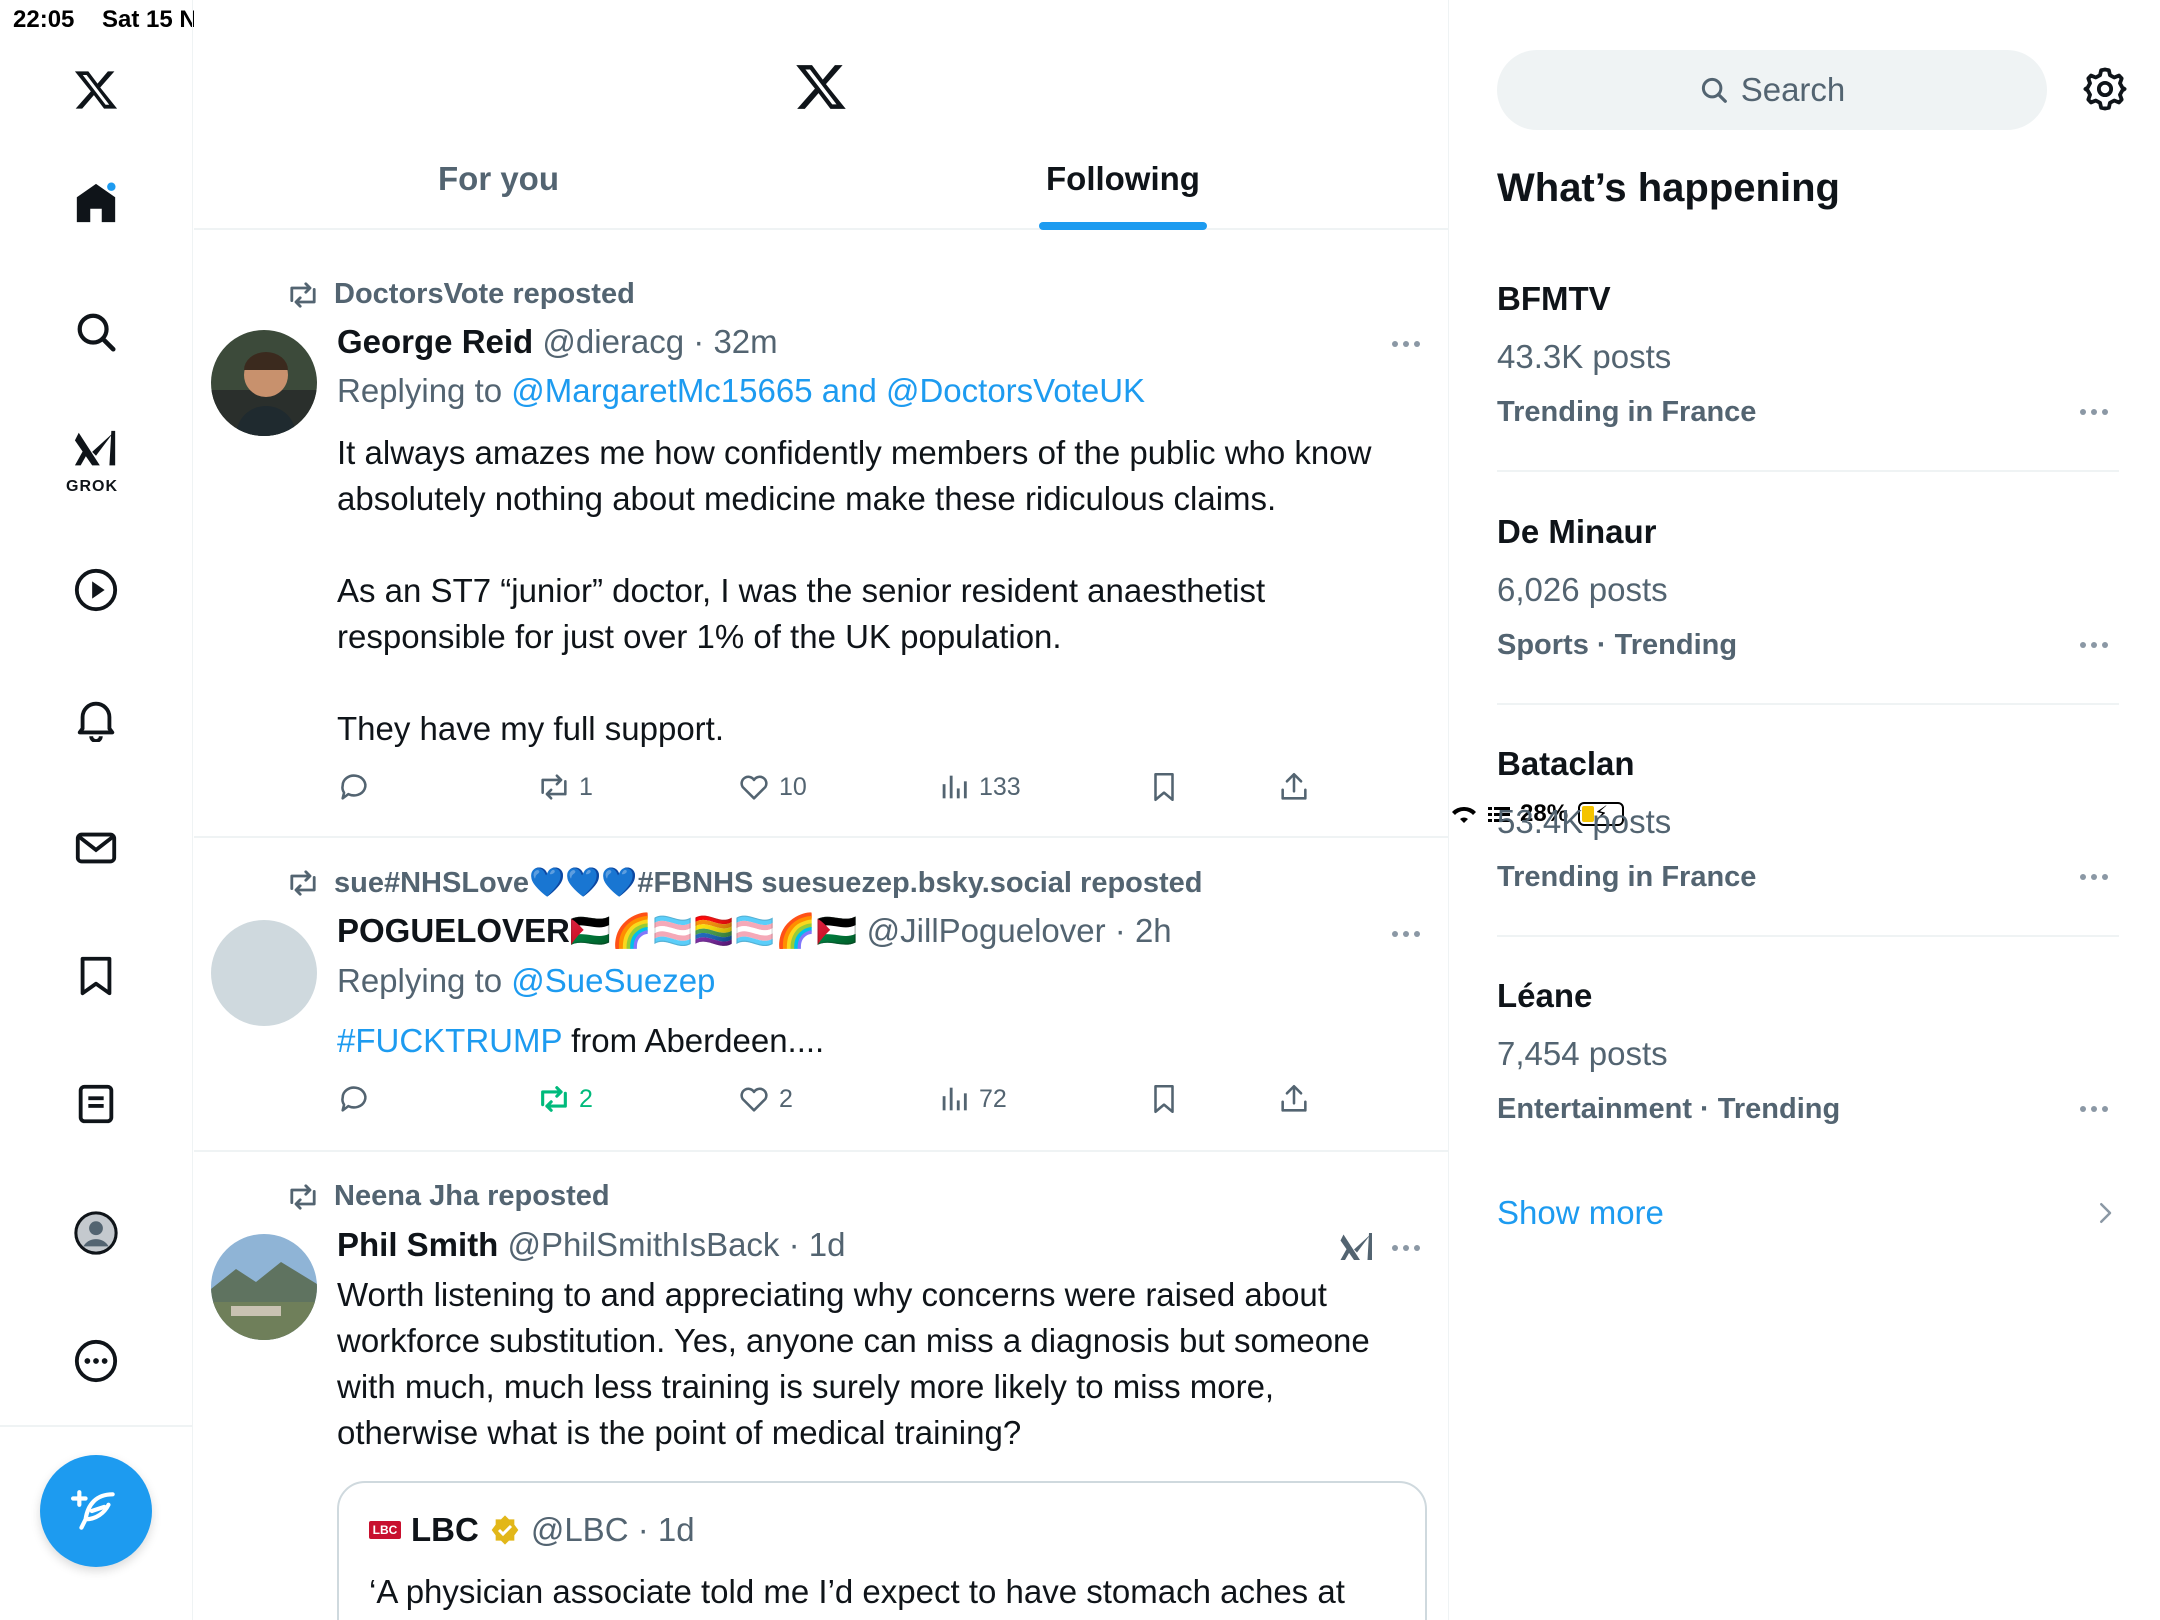  Describe the element at coordinates (2105, 89) in the screenshot. I see `settings-gear-icon` at that location.